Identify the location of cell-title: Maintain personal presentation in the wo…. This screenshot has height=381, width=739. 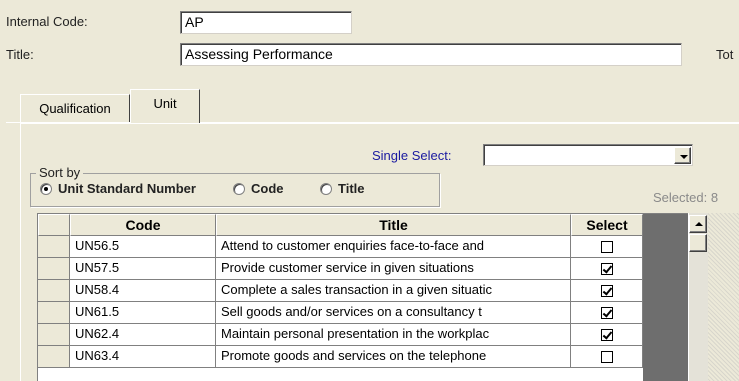
(393, 335).